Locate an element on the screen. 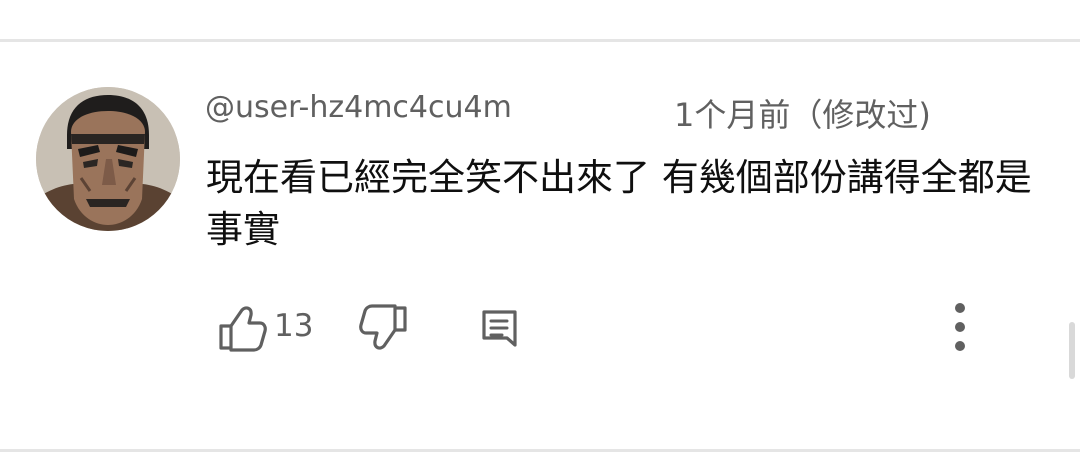 The image size is (1080, 473). more-options-button is located at coordinates (960, 328).